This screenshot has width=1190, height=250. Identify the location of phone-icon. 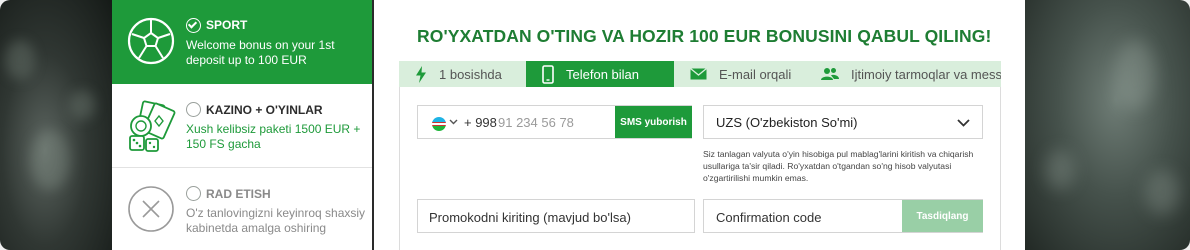
(548, 74).